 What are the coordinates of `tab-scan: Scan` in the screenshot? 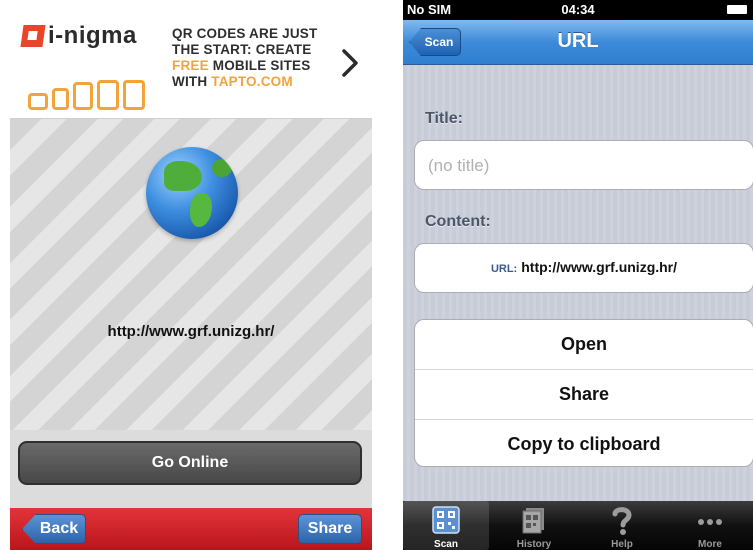 It's located at (446, 525).